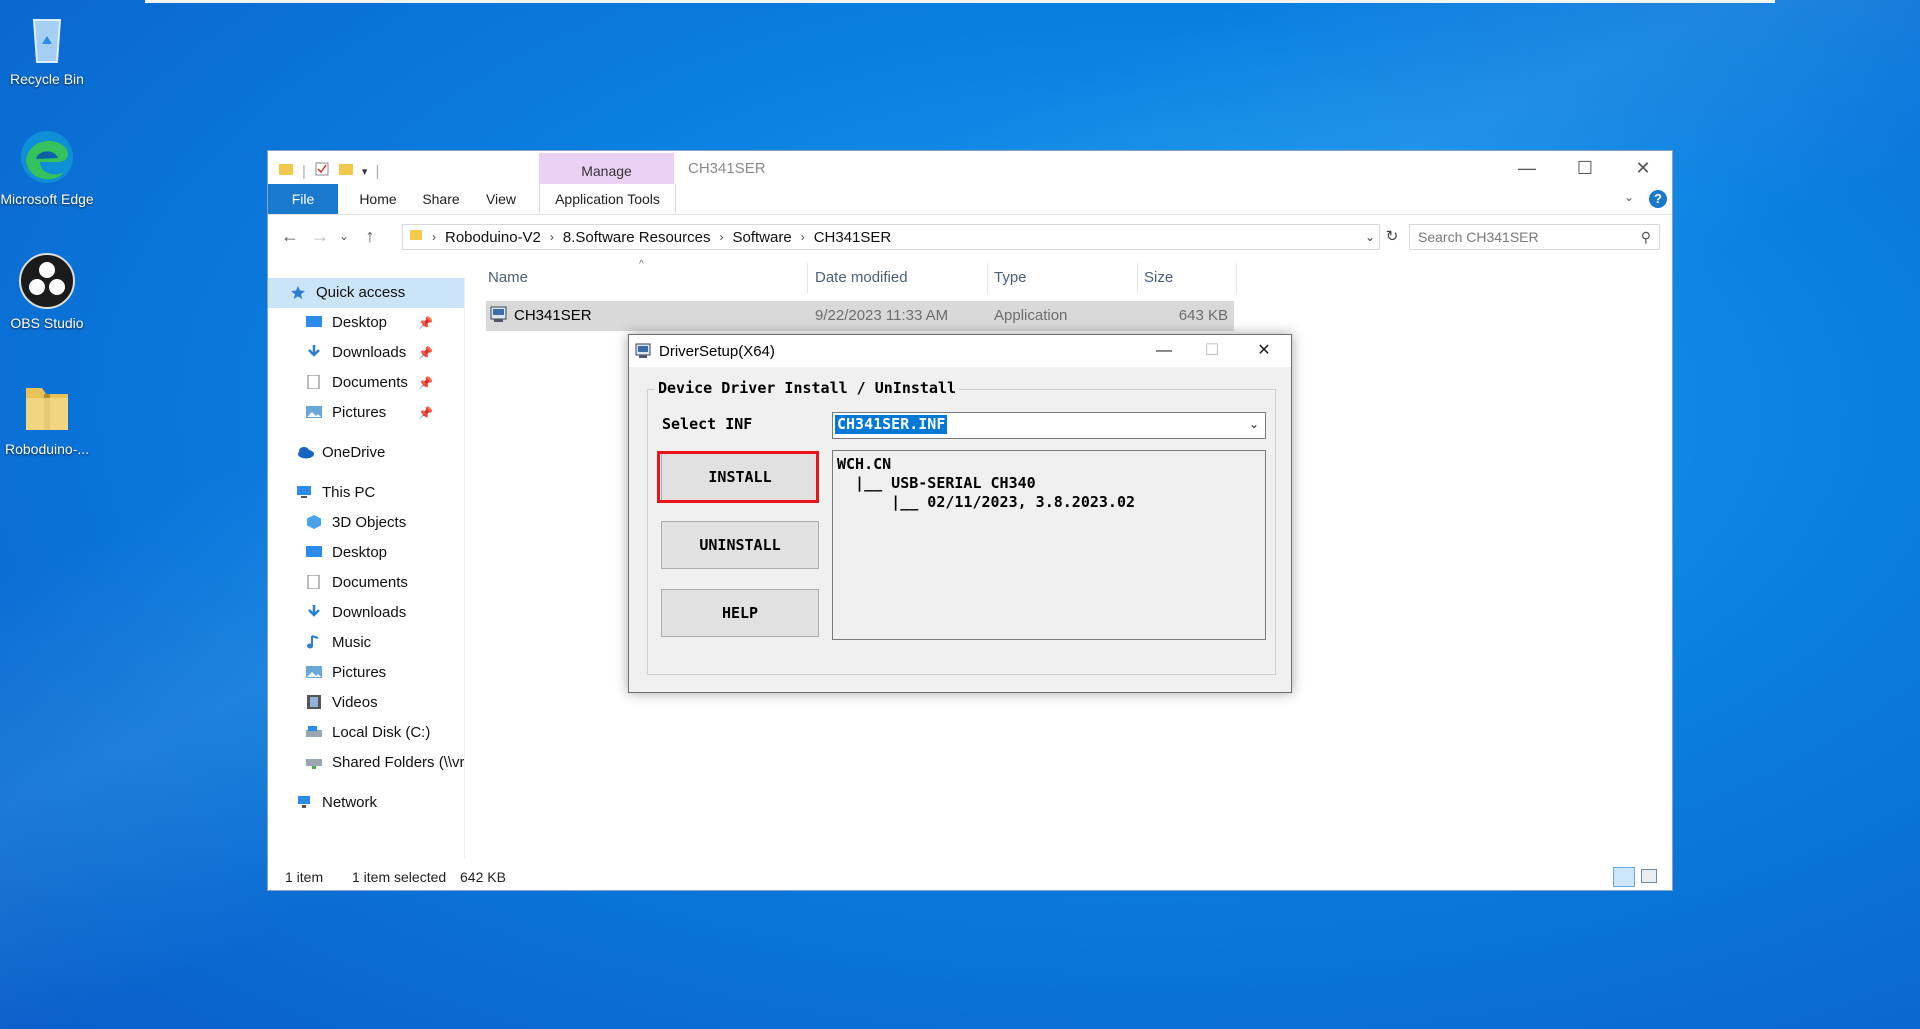 The image size is (1920, 1029). Describe the element at coordinates (986, 502) in the screenshot. I see `info-line: |__ 02/11/2023, 3.8.2023.02` at that location.